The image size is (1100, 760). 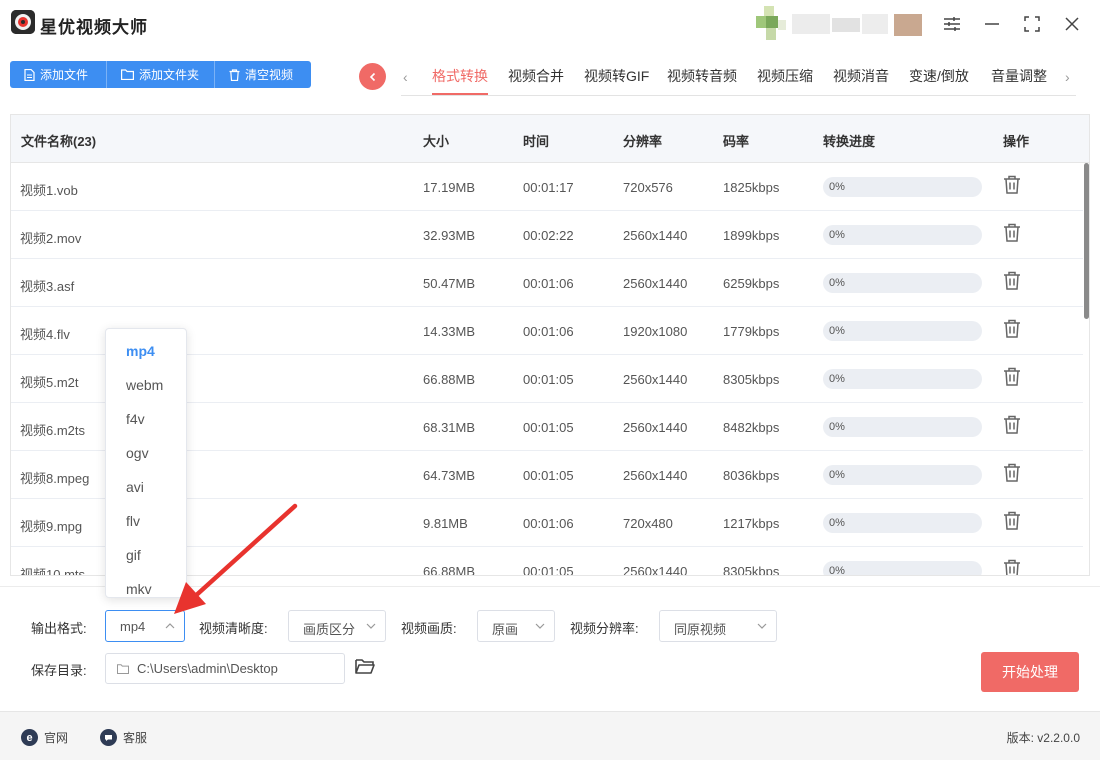 I want to click on chevron-left-icon, so click(x=372, y=76).